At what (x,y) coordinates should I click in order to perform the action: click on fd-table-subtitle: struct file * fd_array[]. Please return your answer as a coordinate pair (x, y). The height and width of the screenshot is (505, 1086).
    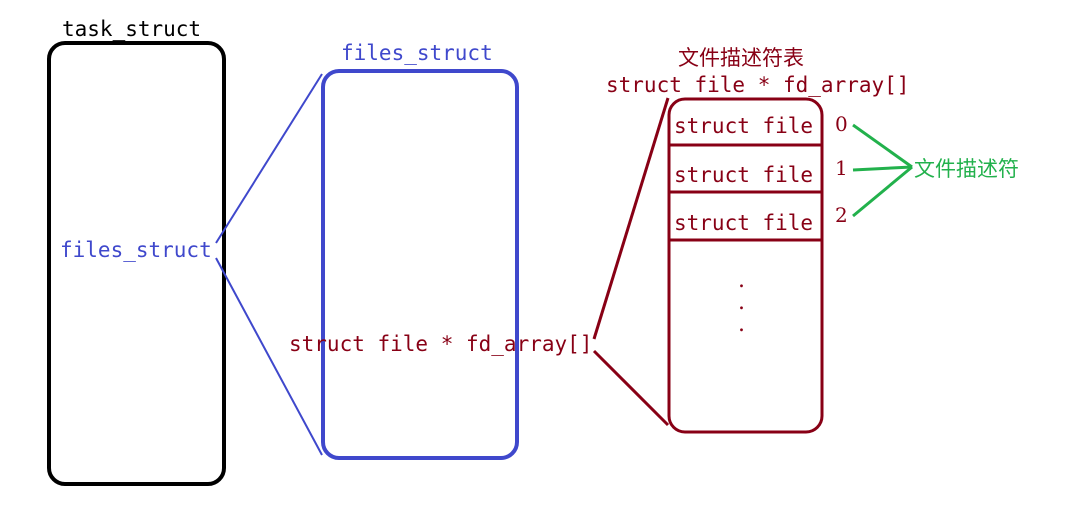
    Looking at the image, I should click on (757, 85).